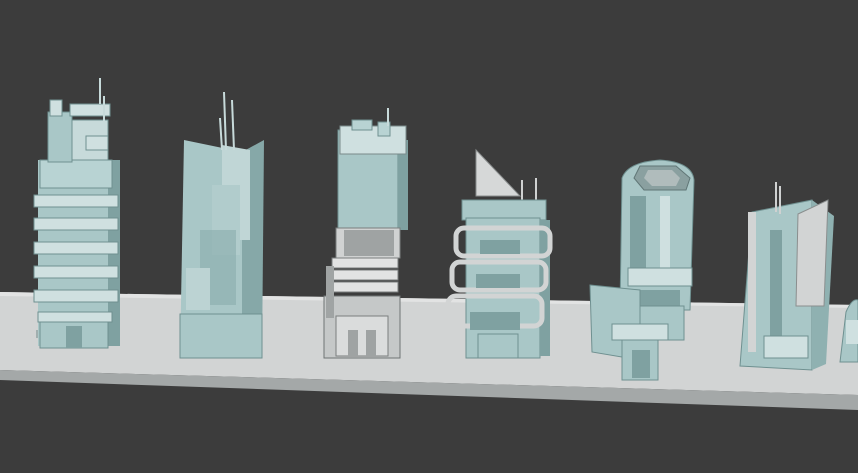  What do you see at coordinates (786, 276) in the screenshot?
I see `tower-angled-panels` at bounding box center [786, 276].